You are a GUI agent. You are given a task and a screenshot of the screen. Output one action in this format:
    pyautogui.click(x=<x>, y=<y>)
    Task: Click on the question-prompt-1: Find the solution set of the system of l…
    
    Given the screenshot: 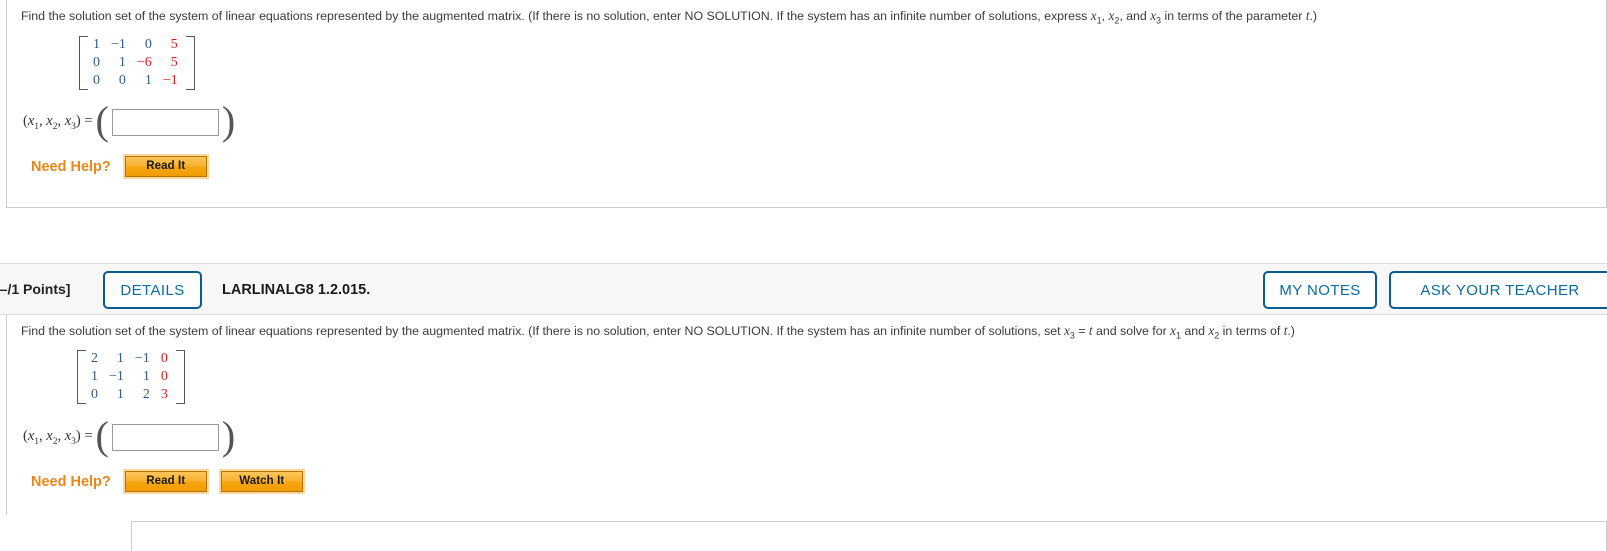 What is the action you would take?
    pyautogui.click(x=669, y=17)
    